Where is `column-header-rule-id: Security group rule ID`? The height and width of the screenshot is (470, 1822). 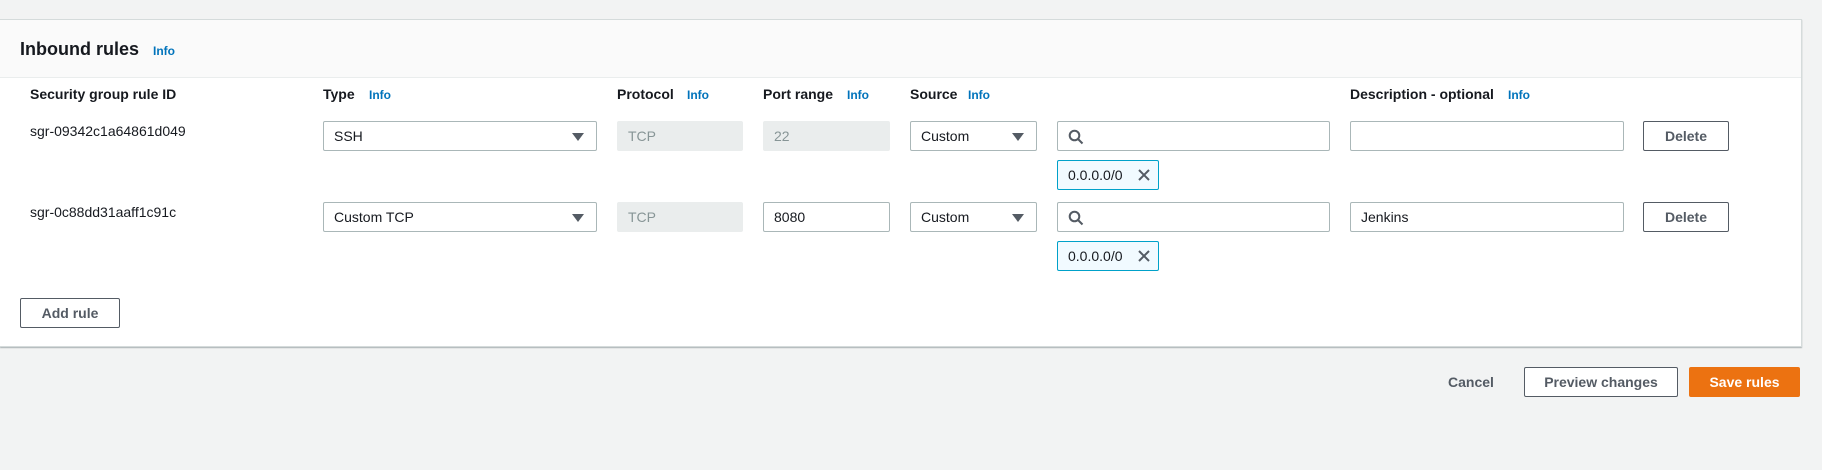 column-header-rule-id: Security group rule ID is located at coordinates (103, 94).